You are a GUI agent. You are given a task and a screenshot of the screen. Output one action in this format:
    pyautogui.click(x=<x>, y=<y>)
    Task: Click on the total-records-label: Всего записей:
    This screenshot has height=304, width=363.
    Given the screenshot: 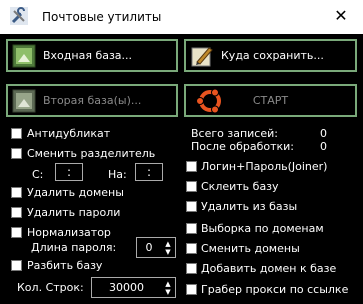 What is the action you would take?
    pyautogui.click(x=234, y=133)
    